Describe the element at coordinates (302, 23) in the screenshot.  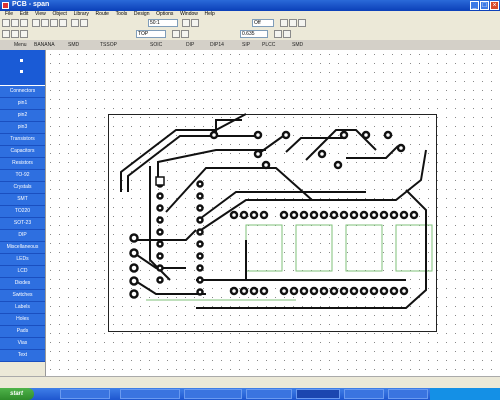
I see `help-icon` at that location.